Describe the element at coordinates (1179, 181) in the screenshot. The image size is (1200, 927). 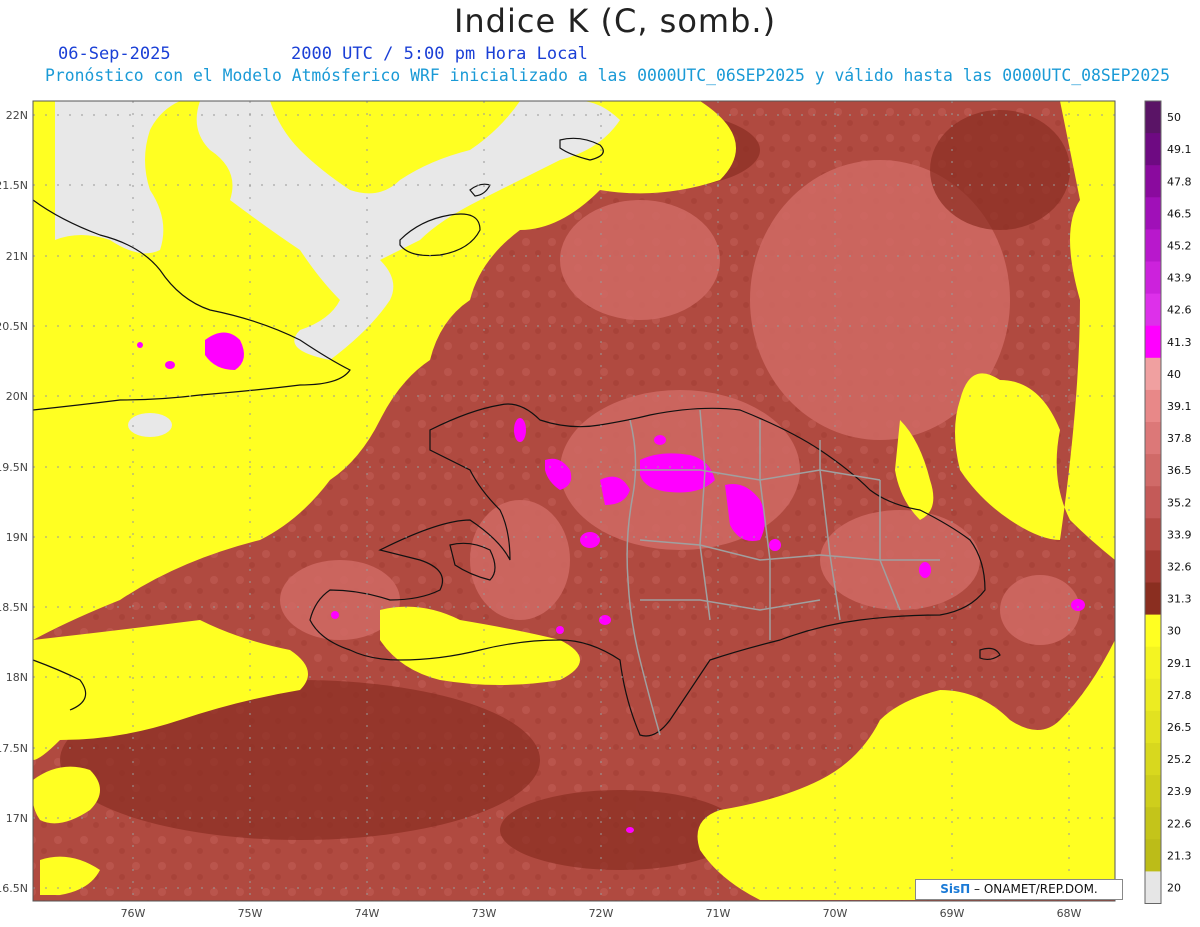
I see `colorbar-label: 47.8` at that location.